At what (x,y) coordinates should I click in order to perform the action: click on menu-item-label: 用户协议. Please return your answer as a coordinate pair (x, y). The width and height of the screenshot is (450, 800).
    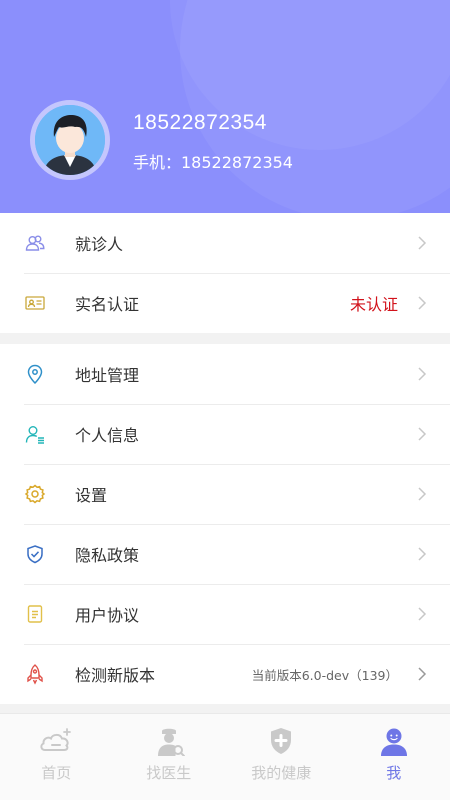
    Looking at the image, I should click on (107, 615).